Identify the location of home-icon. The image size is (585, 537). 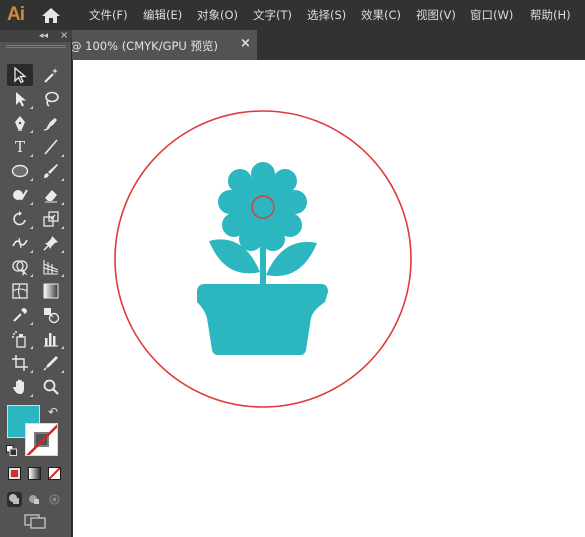
(51, 15).